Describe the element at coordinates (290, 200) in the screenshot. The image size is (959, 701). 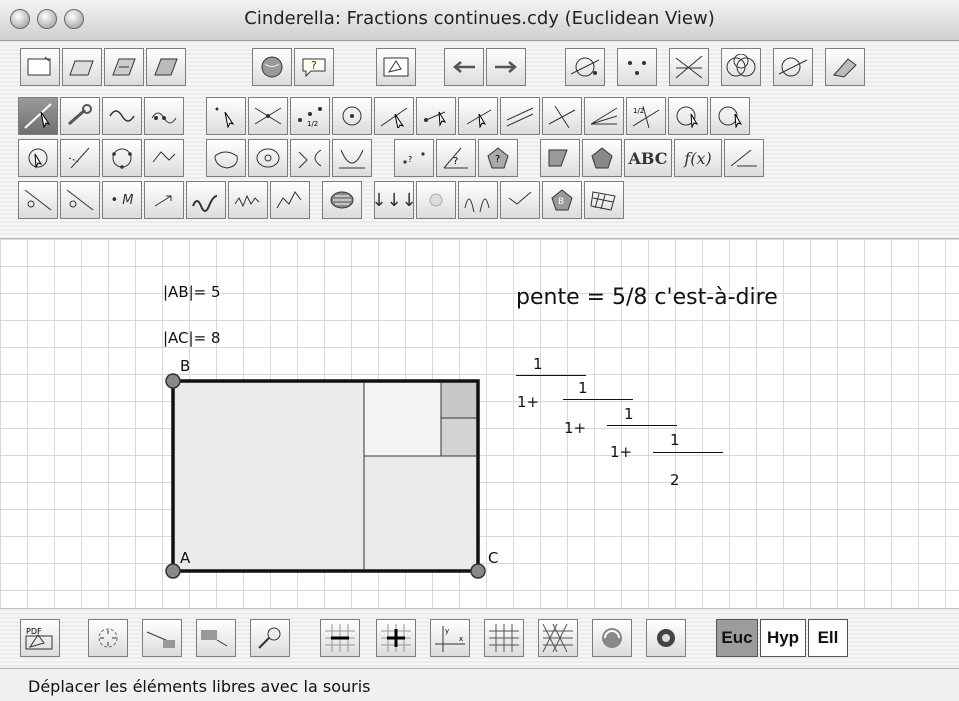
I see `spiral-icon` at that location.